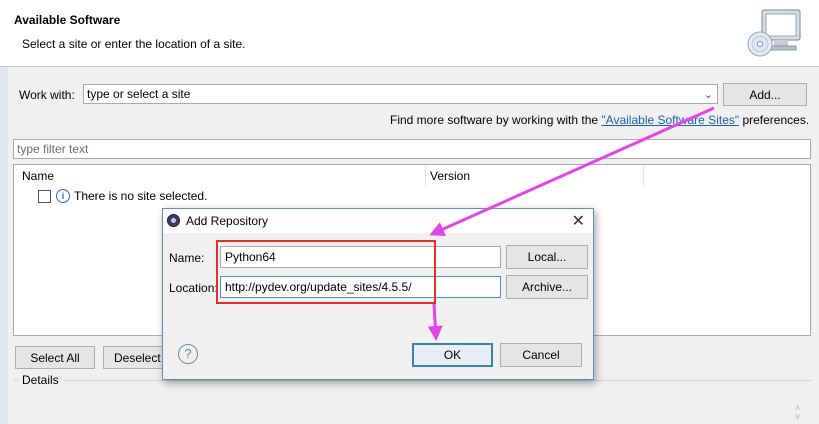 The height and width of the screenshot is (424, 819). I want to click on annotation-arrow-to-fields, so click(572, 171).